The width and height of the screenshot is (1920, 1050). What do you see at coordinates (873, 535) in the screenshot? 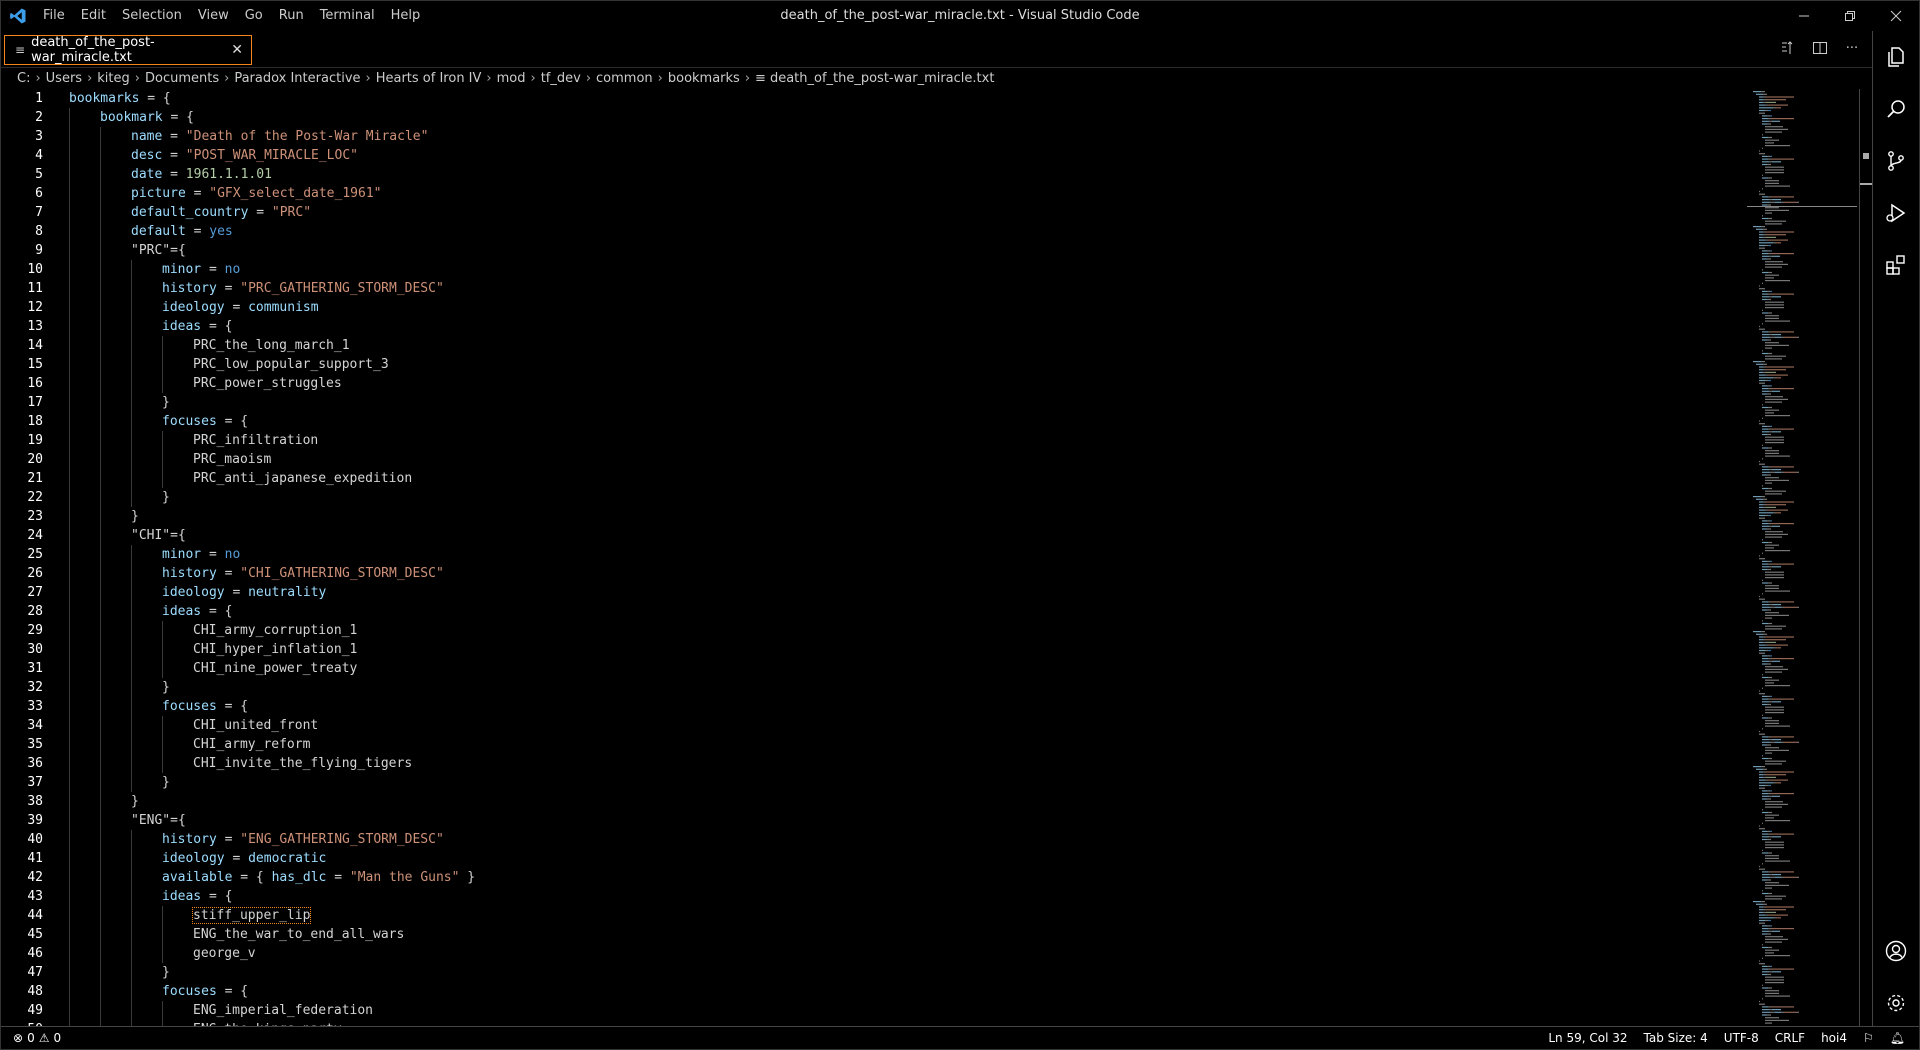
I see `code-line: 24 "CHI"={` at bounding box center [873, 535].